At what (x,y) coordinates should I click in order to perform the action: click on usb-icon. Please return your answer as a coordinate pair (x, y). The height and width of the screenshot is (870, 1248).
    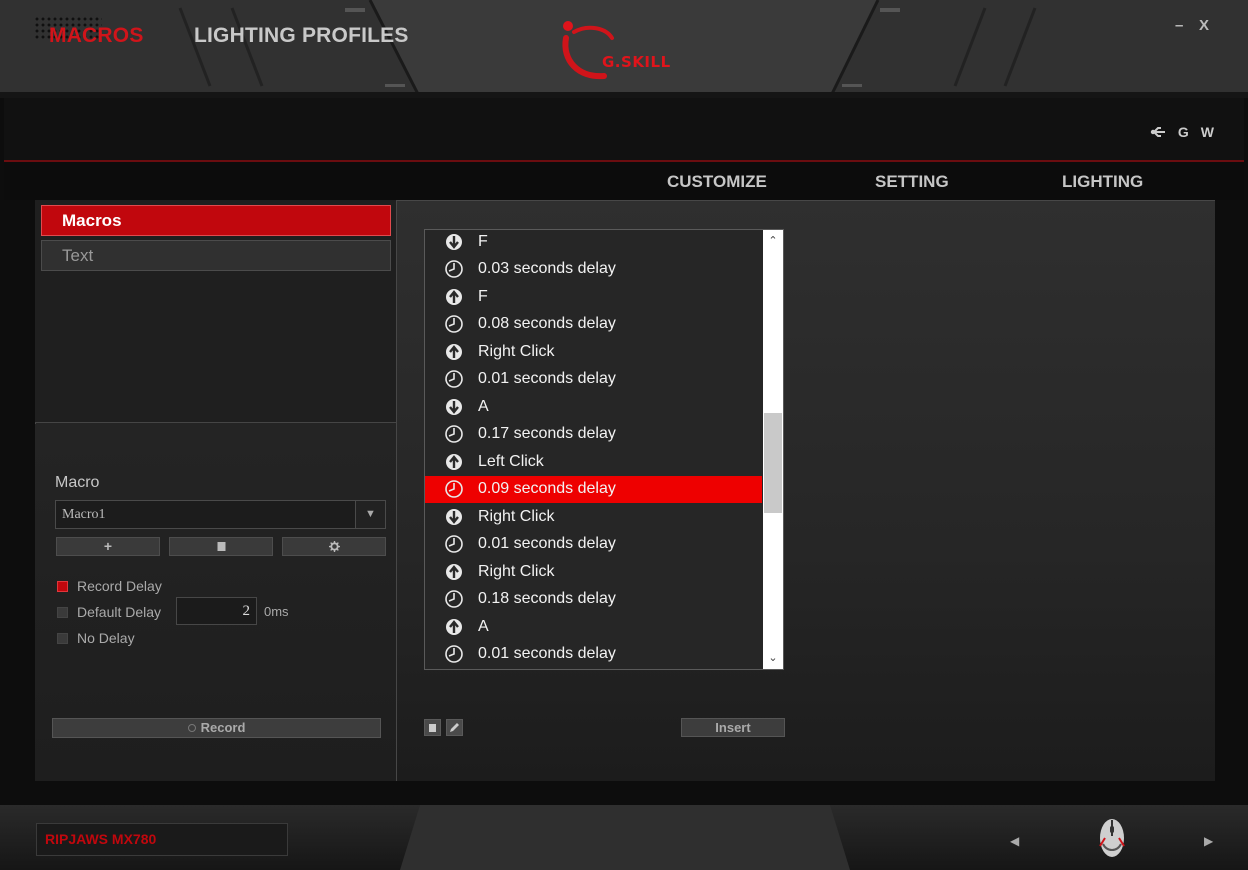
    Looking at the image, I should click on (1158, 132).